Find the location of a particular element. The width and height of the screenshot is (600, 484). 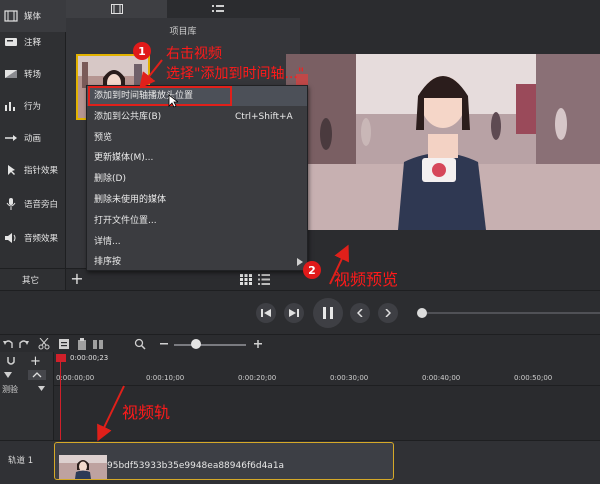

chevron-down-icon is located at coordinates (8, 375).